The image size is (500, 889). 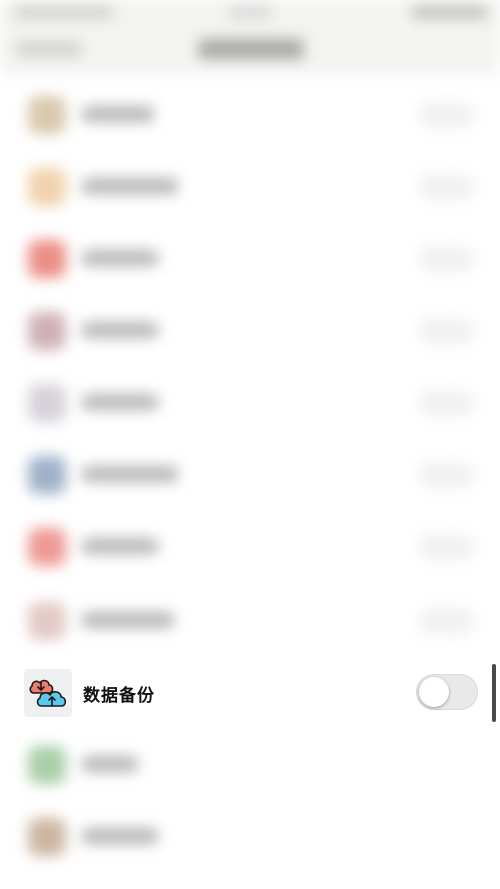 I want to click on back-button, so click(x=49, y=49).